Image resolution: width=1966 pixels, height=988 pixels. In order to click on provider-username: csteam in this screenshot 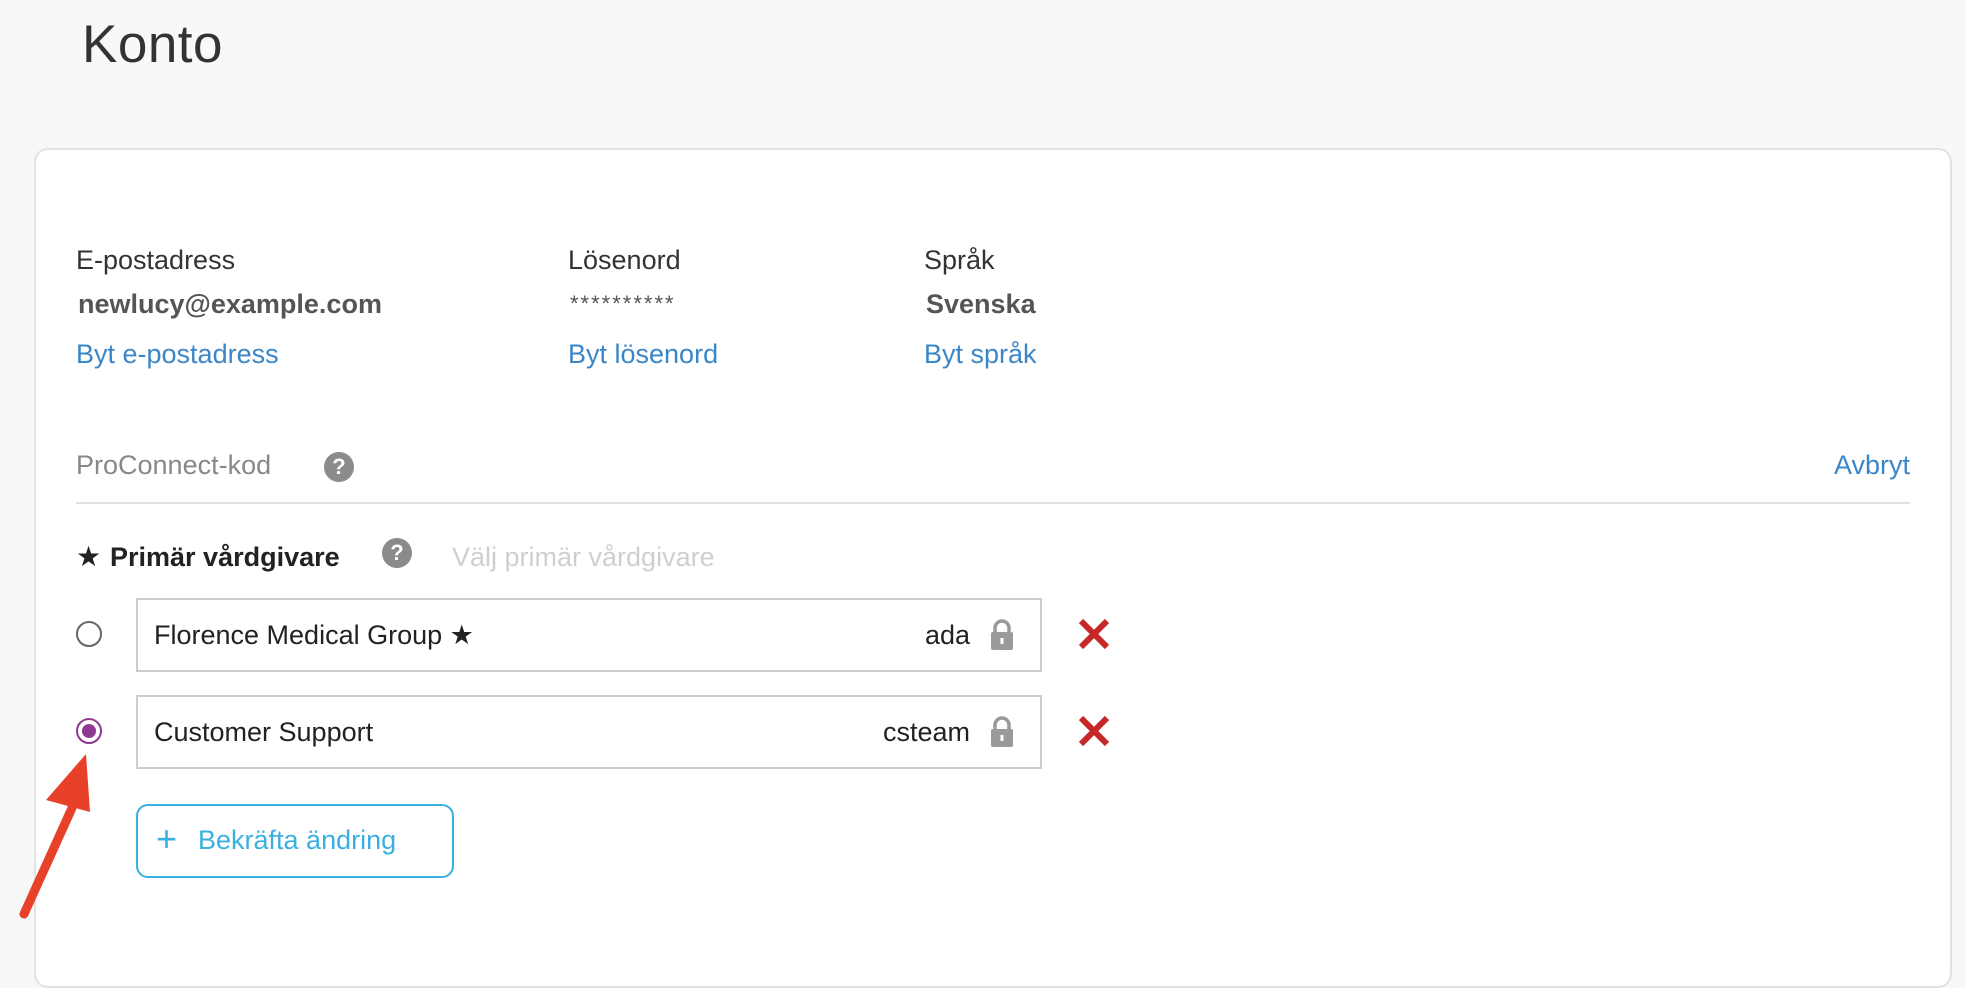, I will do `click(926, 732)`.